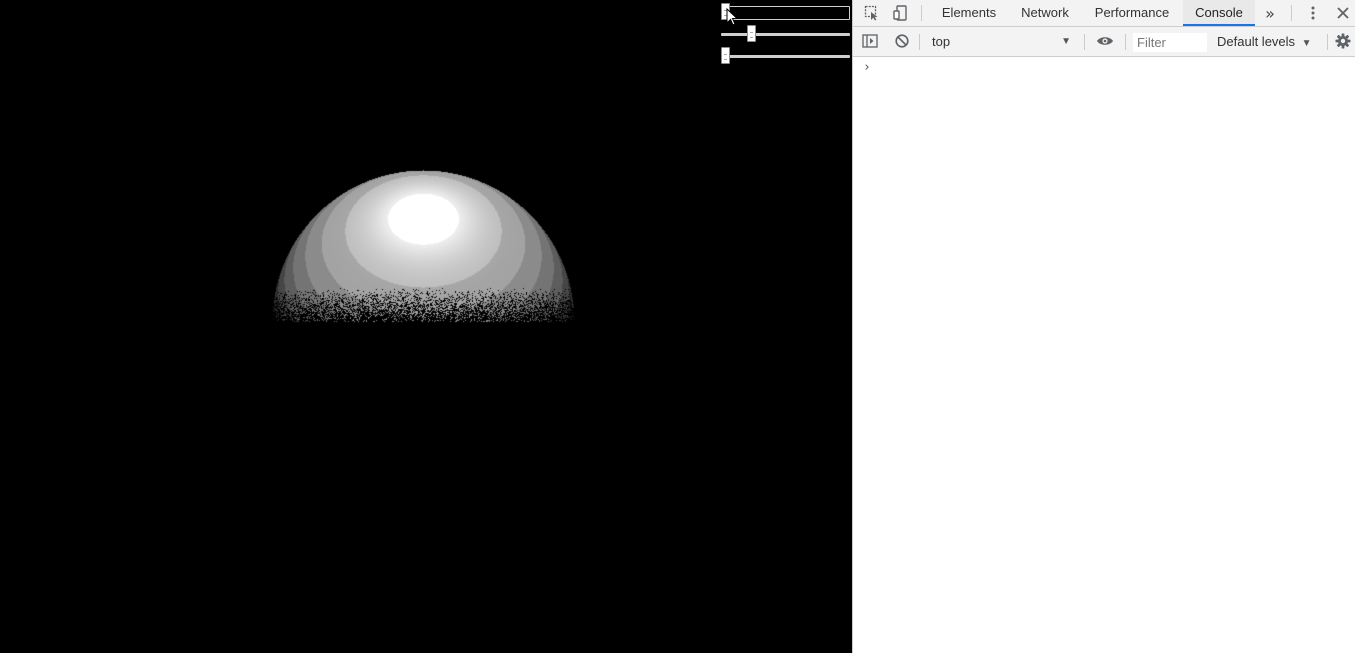  Describe the element at coordinates (867, 67) in the screenshot. I see `console-prompt: ›` at that location.